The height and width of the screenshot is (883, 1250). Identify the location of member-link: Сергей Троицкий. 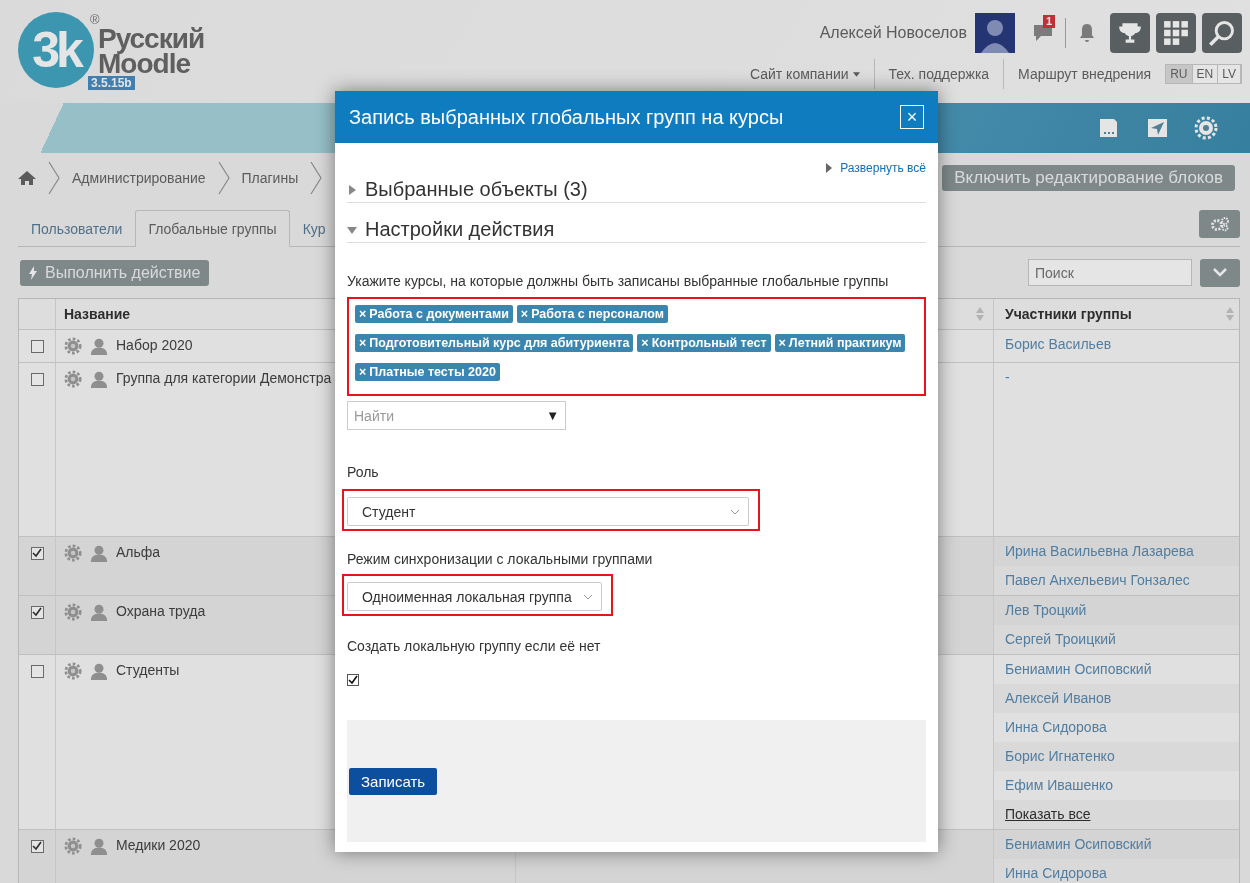
(1116, 639).